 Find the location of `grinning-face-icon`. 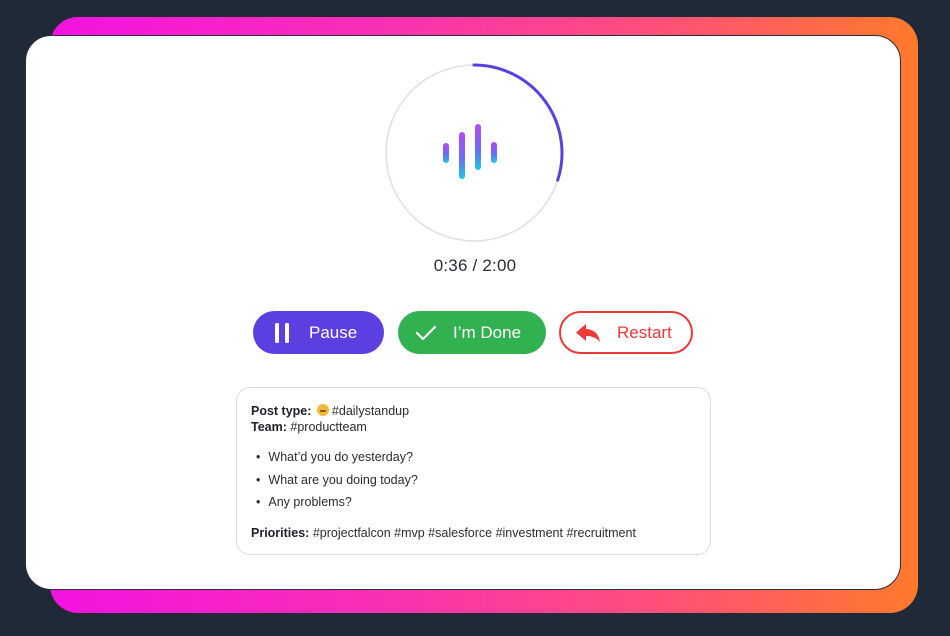

grinning-face-icon is located at coordinates (322, 410).